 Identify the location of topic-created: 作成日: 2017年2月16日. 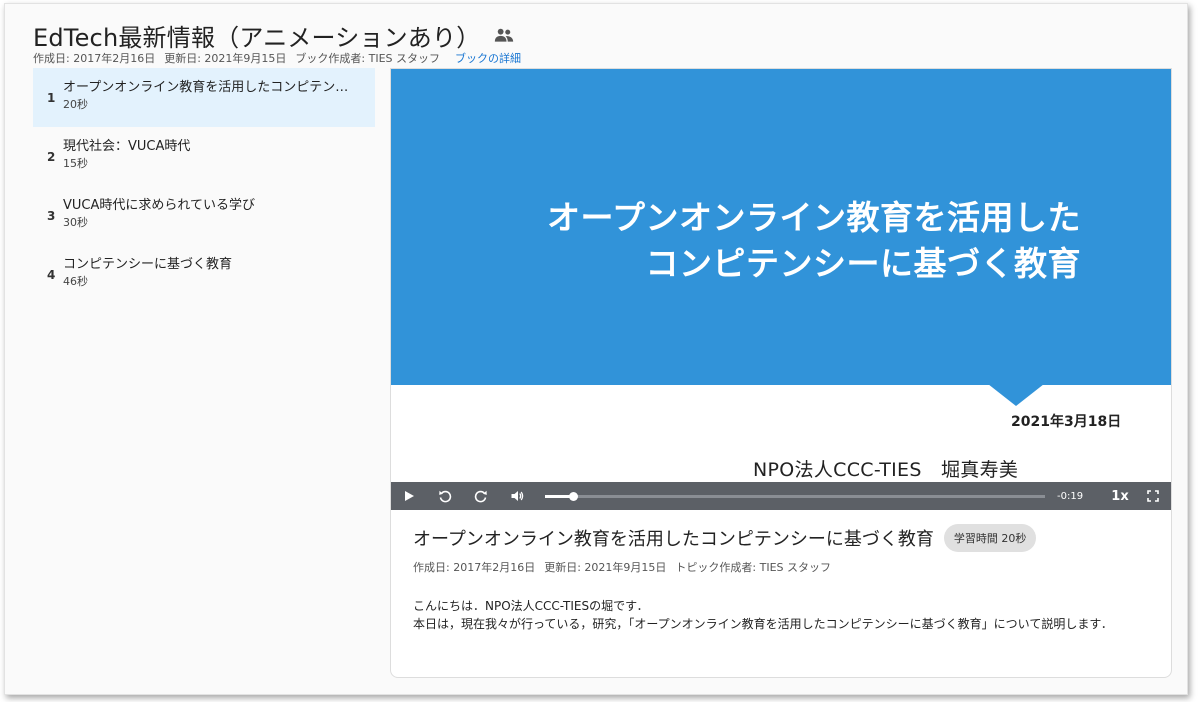
(474, 567).